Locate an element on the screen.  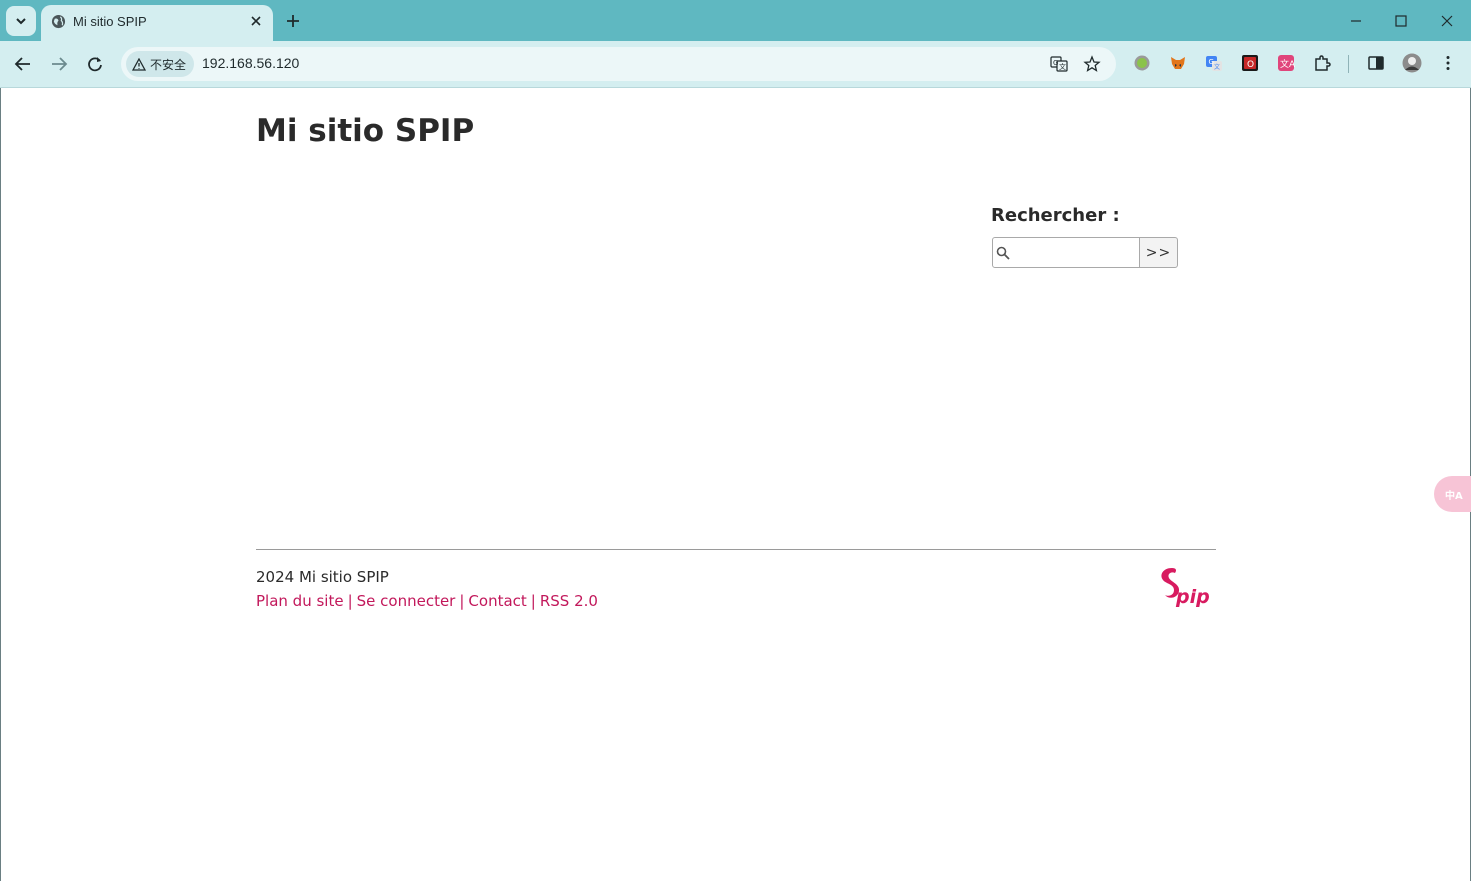
spip-logo: pip is located at coordinates (1187, 587).